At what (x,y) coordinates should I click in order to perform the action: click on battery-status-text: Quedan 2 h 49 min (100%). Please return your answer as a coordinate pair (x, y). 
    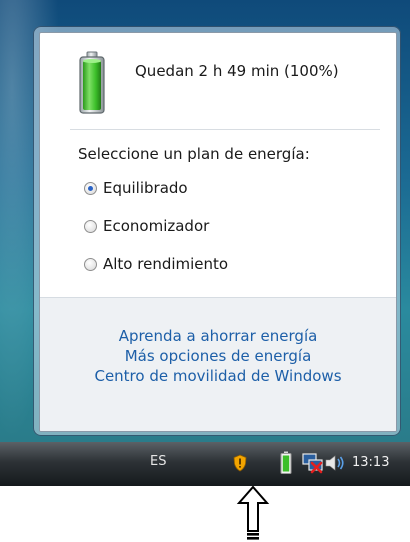
    Looking at the image, I should click on (237, 71).